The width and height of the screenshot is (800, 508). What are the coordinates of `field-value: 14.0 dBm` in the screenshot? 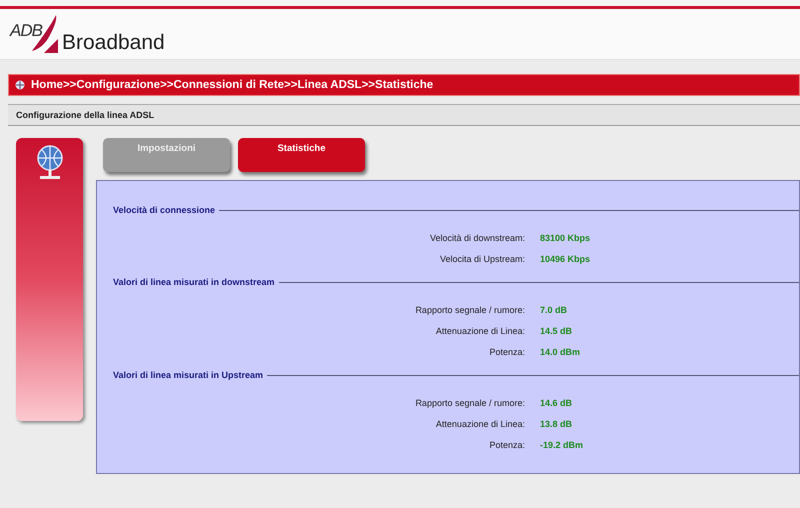 It's located at (561, 351).